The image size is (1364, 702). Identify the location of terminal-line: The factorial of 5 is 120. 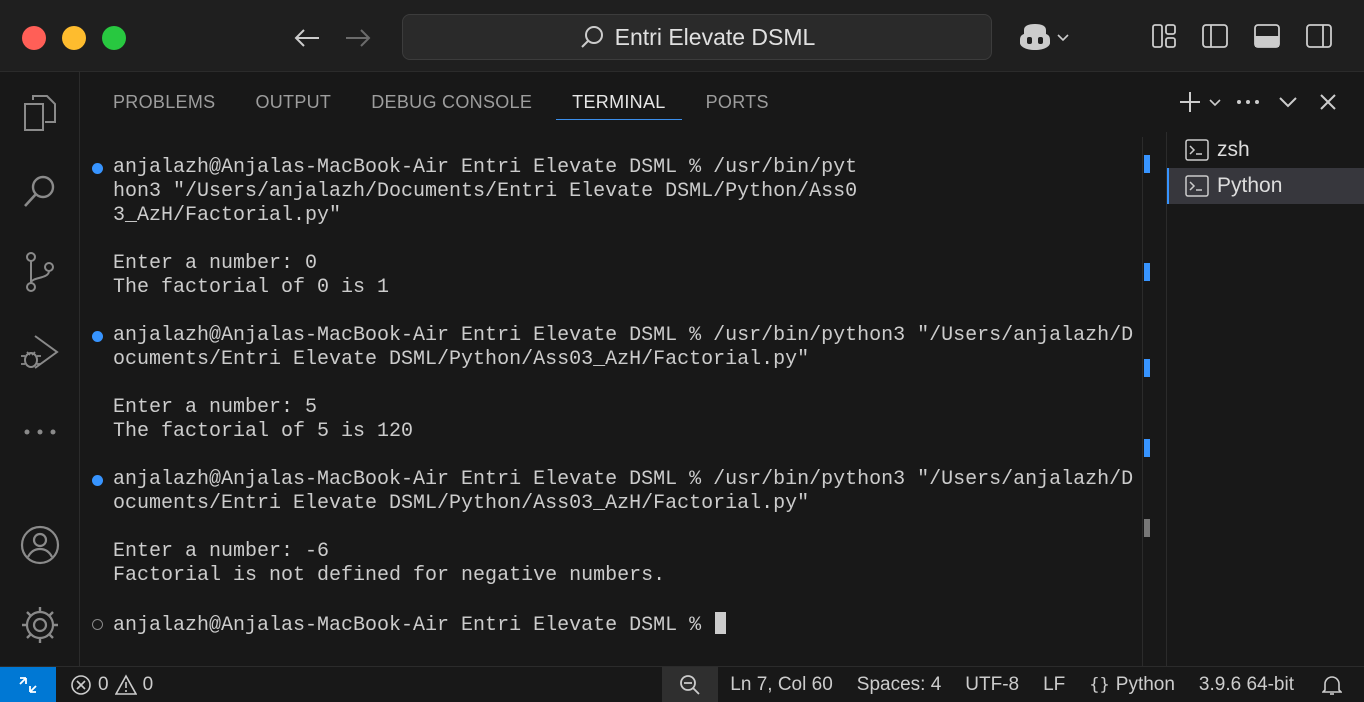
(263, 431).